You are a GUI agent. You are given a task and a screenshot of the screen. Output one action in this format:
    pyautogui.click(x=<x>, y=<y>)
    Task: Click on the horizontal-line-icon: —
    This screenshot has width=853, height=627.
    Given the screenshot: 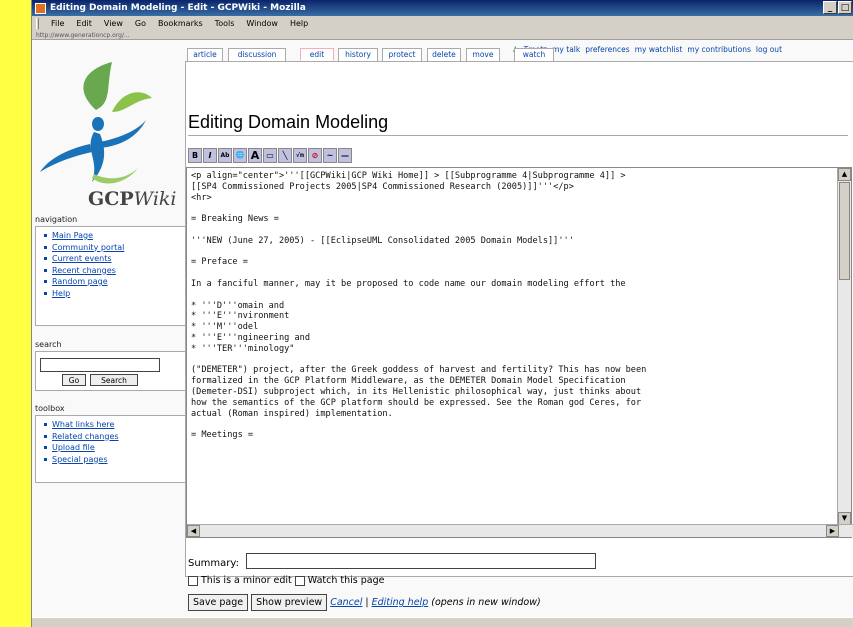 What is the action you would take?
    pyautogui.click(x=345, y=155)
    